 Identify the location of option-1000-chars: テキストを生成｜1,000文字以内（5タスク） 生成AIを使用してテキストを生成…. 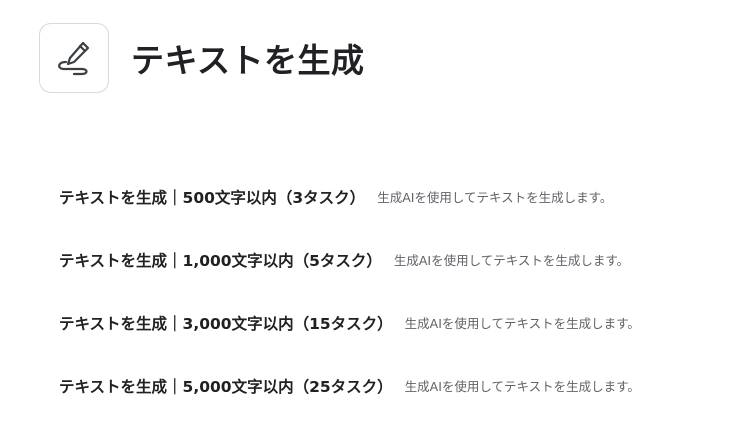
(404, 280).